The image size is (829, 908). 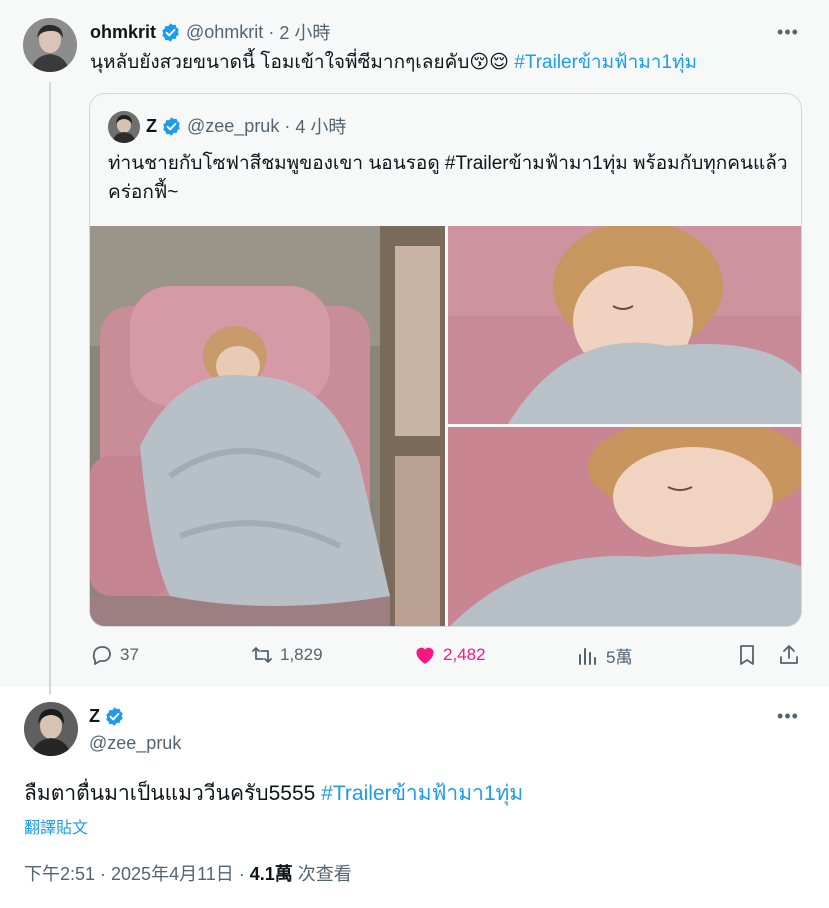 I want to click on tweet-header: ohmkrit @ohmkrit · 2 小時, so click(x=210, y=32).